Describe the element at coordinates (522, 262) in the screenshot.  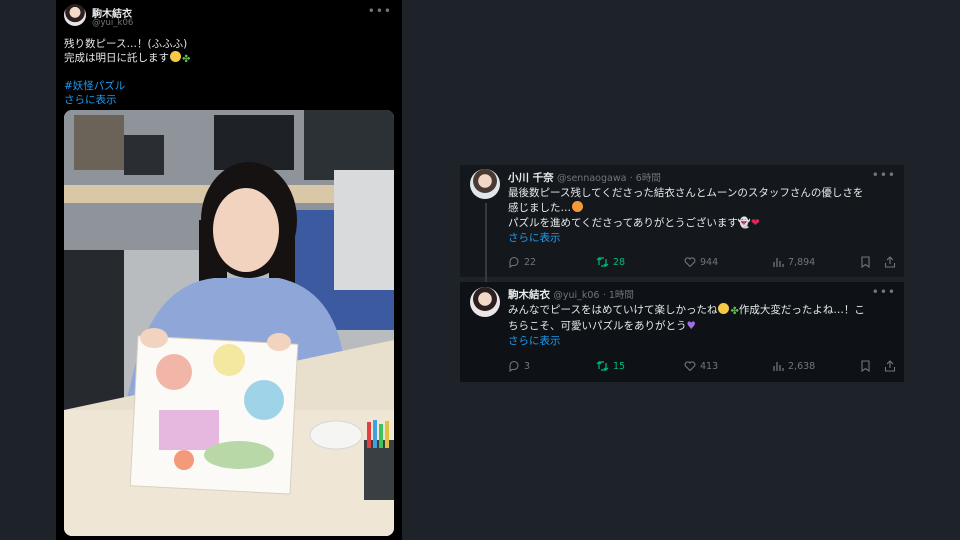
I see `reply-button: 22` at that location.